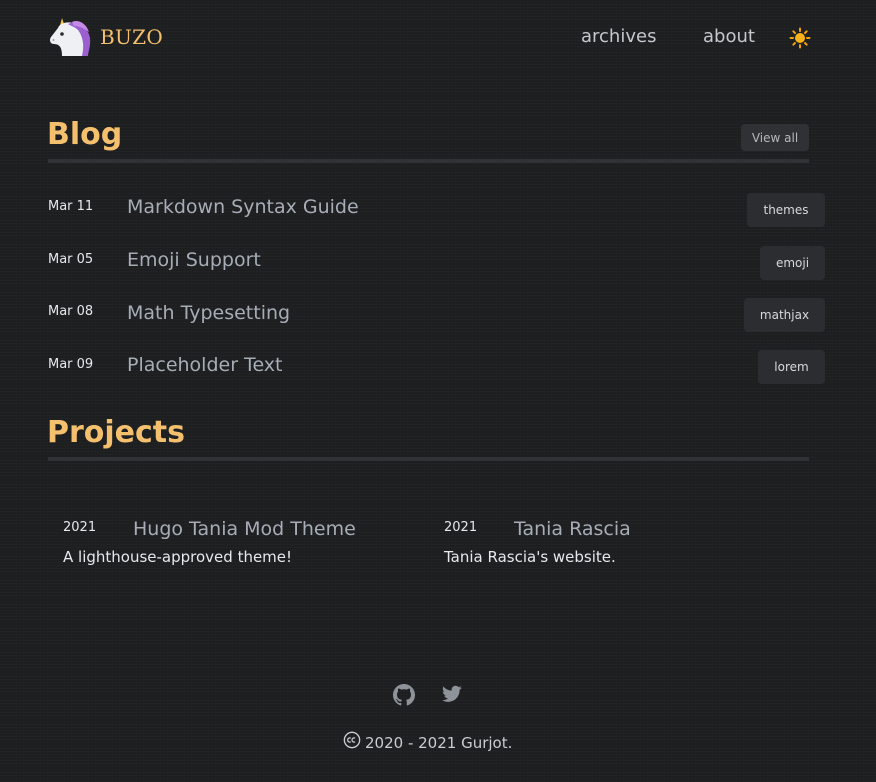 The height and width of the screenshot is (782, 876). What do you see at coordinates (729, 36) in the screenshot?
I see `nav-about-link: about` at bounding box center [729, 36].